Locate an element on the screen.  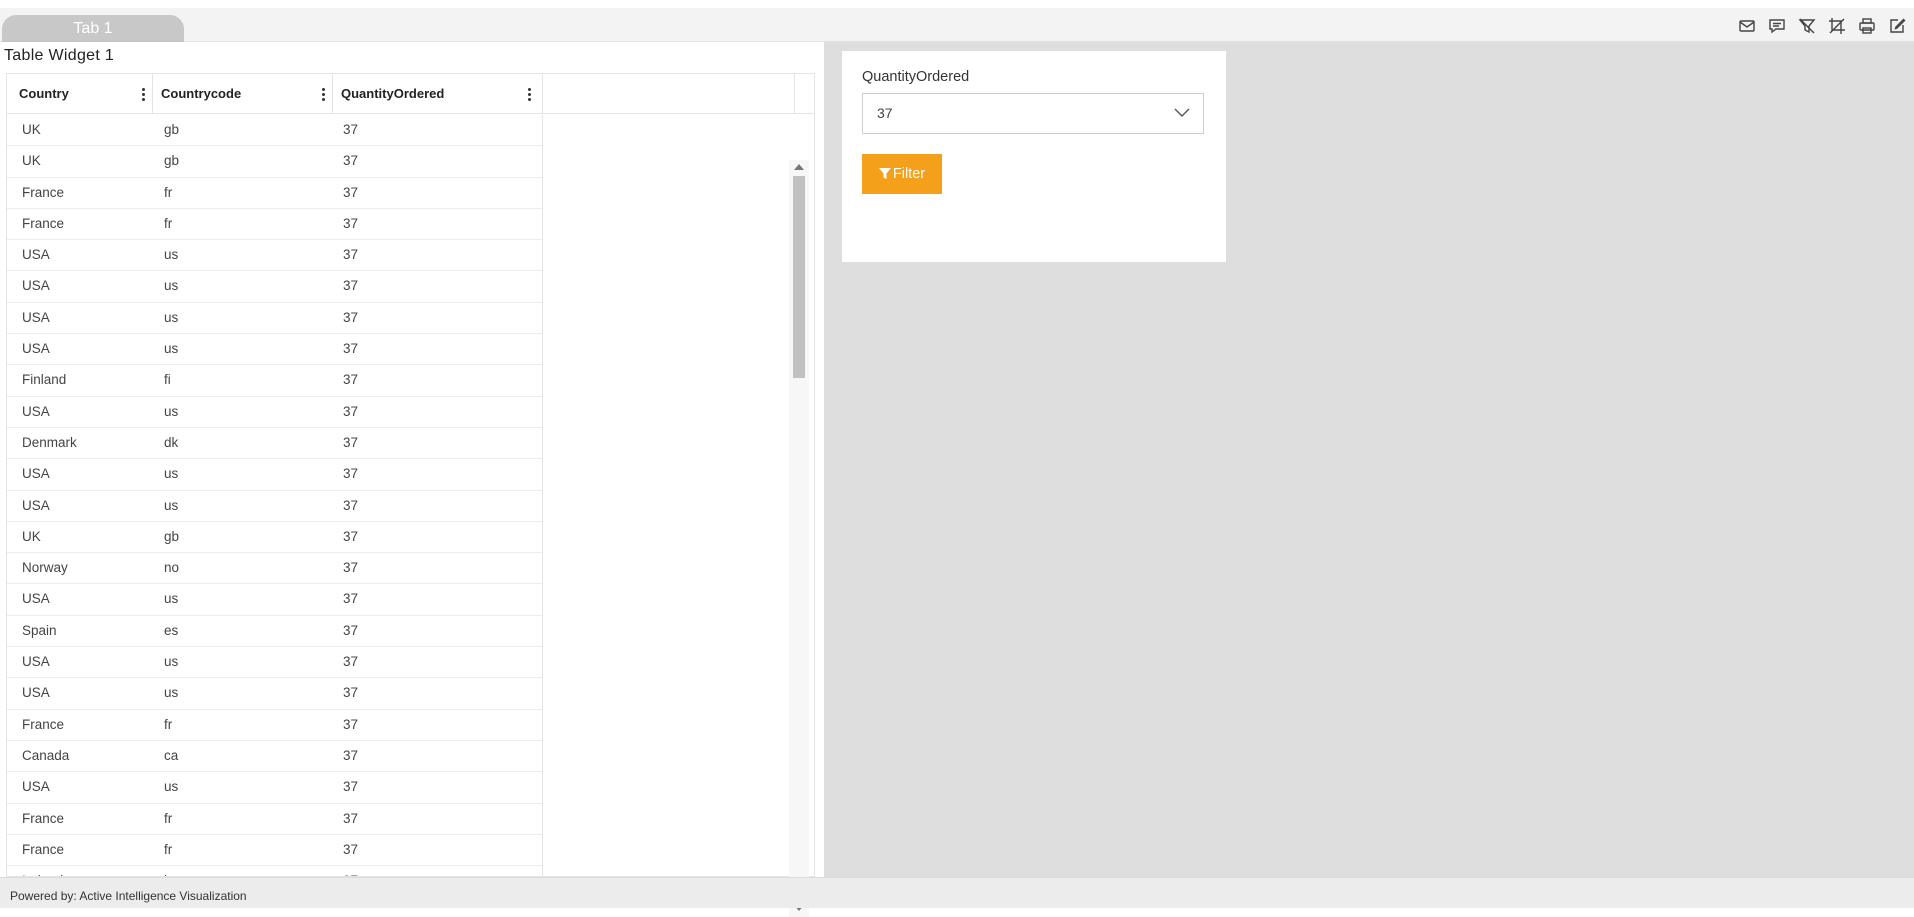
grid-header: Country Countrycode QuantityOrdered is located at coordinates (410, 94).